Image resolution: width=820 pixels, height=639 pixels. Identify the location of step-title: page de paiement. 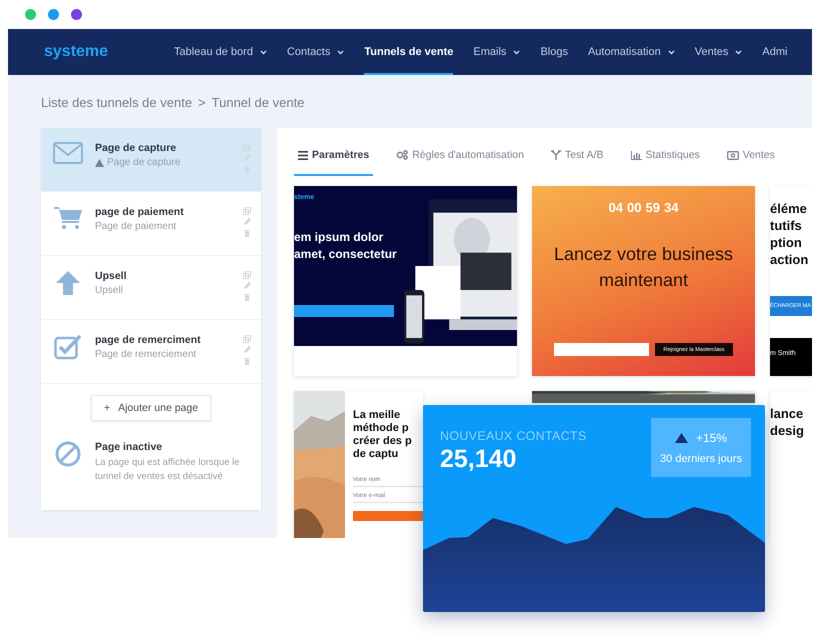
(140, 212).